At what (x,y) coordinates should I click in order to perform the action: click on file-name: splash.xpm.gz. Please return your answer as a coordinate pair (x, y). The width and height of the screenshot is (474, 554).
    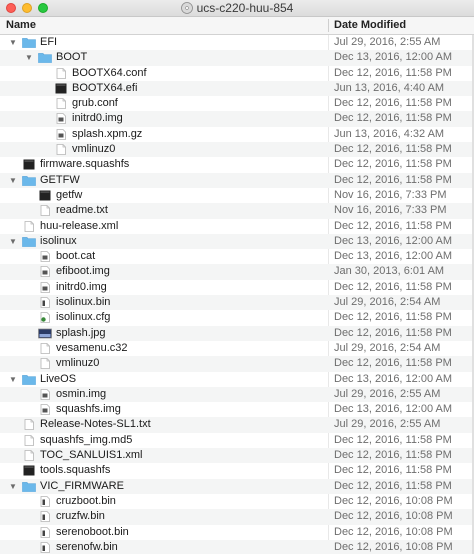
    Looking at the image, I should click on (107, 133).